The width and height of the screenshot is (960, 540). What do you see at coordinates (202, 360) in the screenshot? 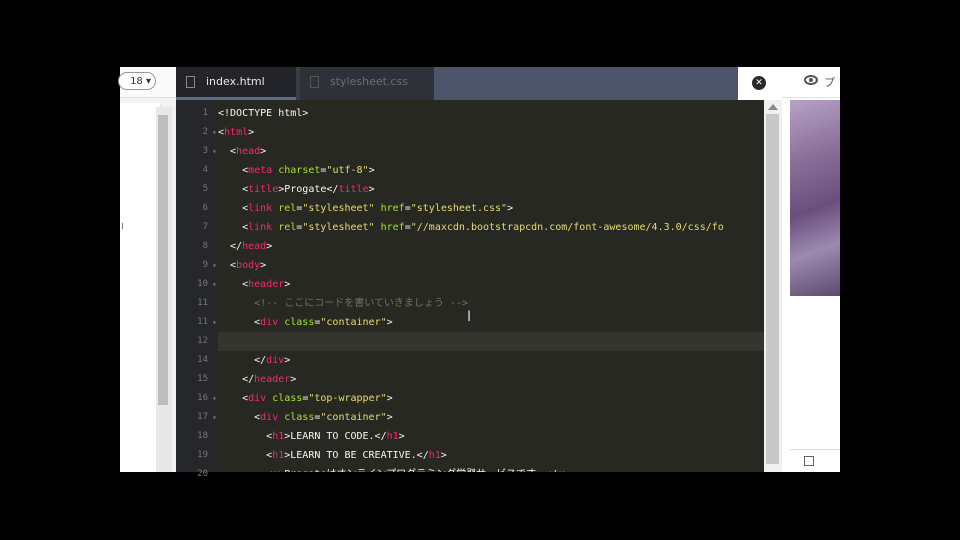
I see `line-number: 14` at bounding box center [202, 360].